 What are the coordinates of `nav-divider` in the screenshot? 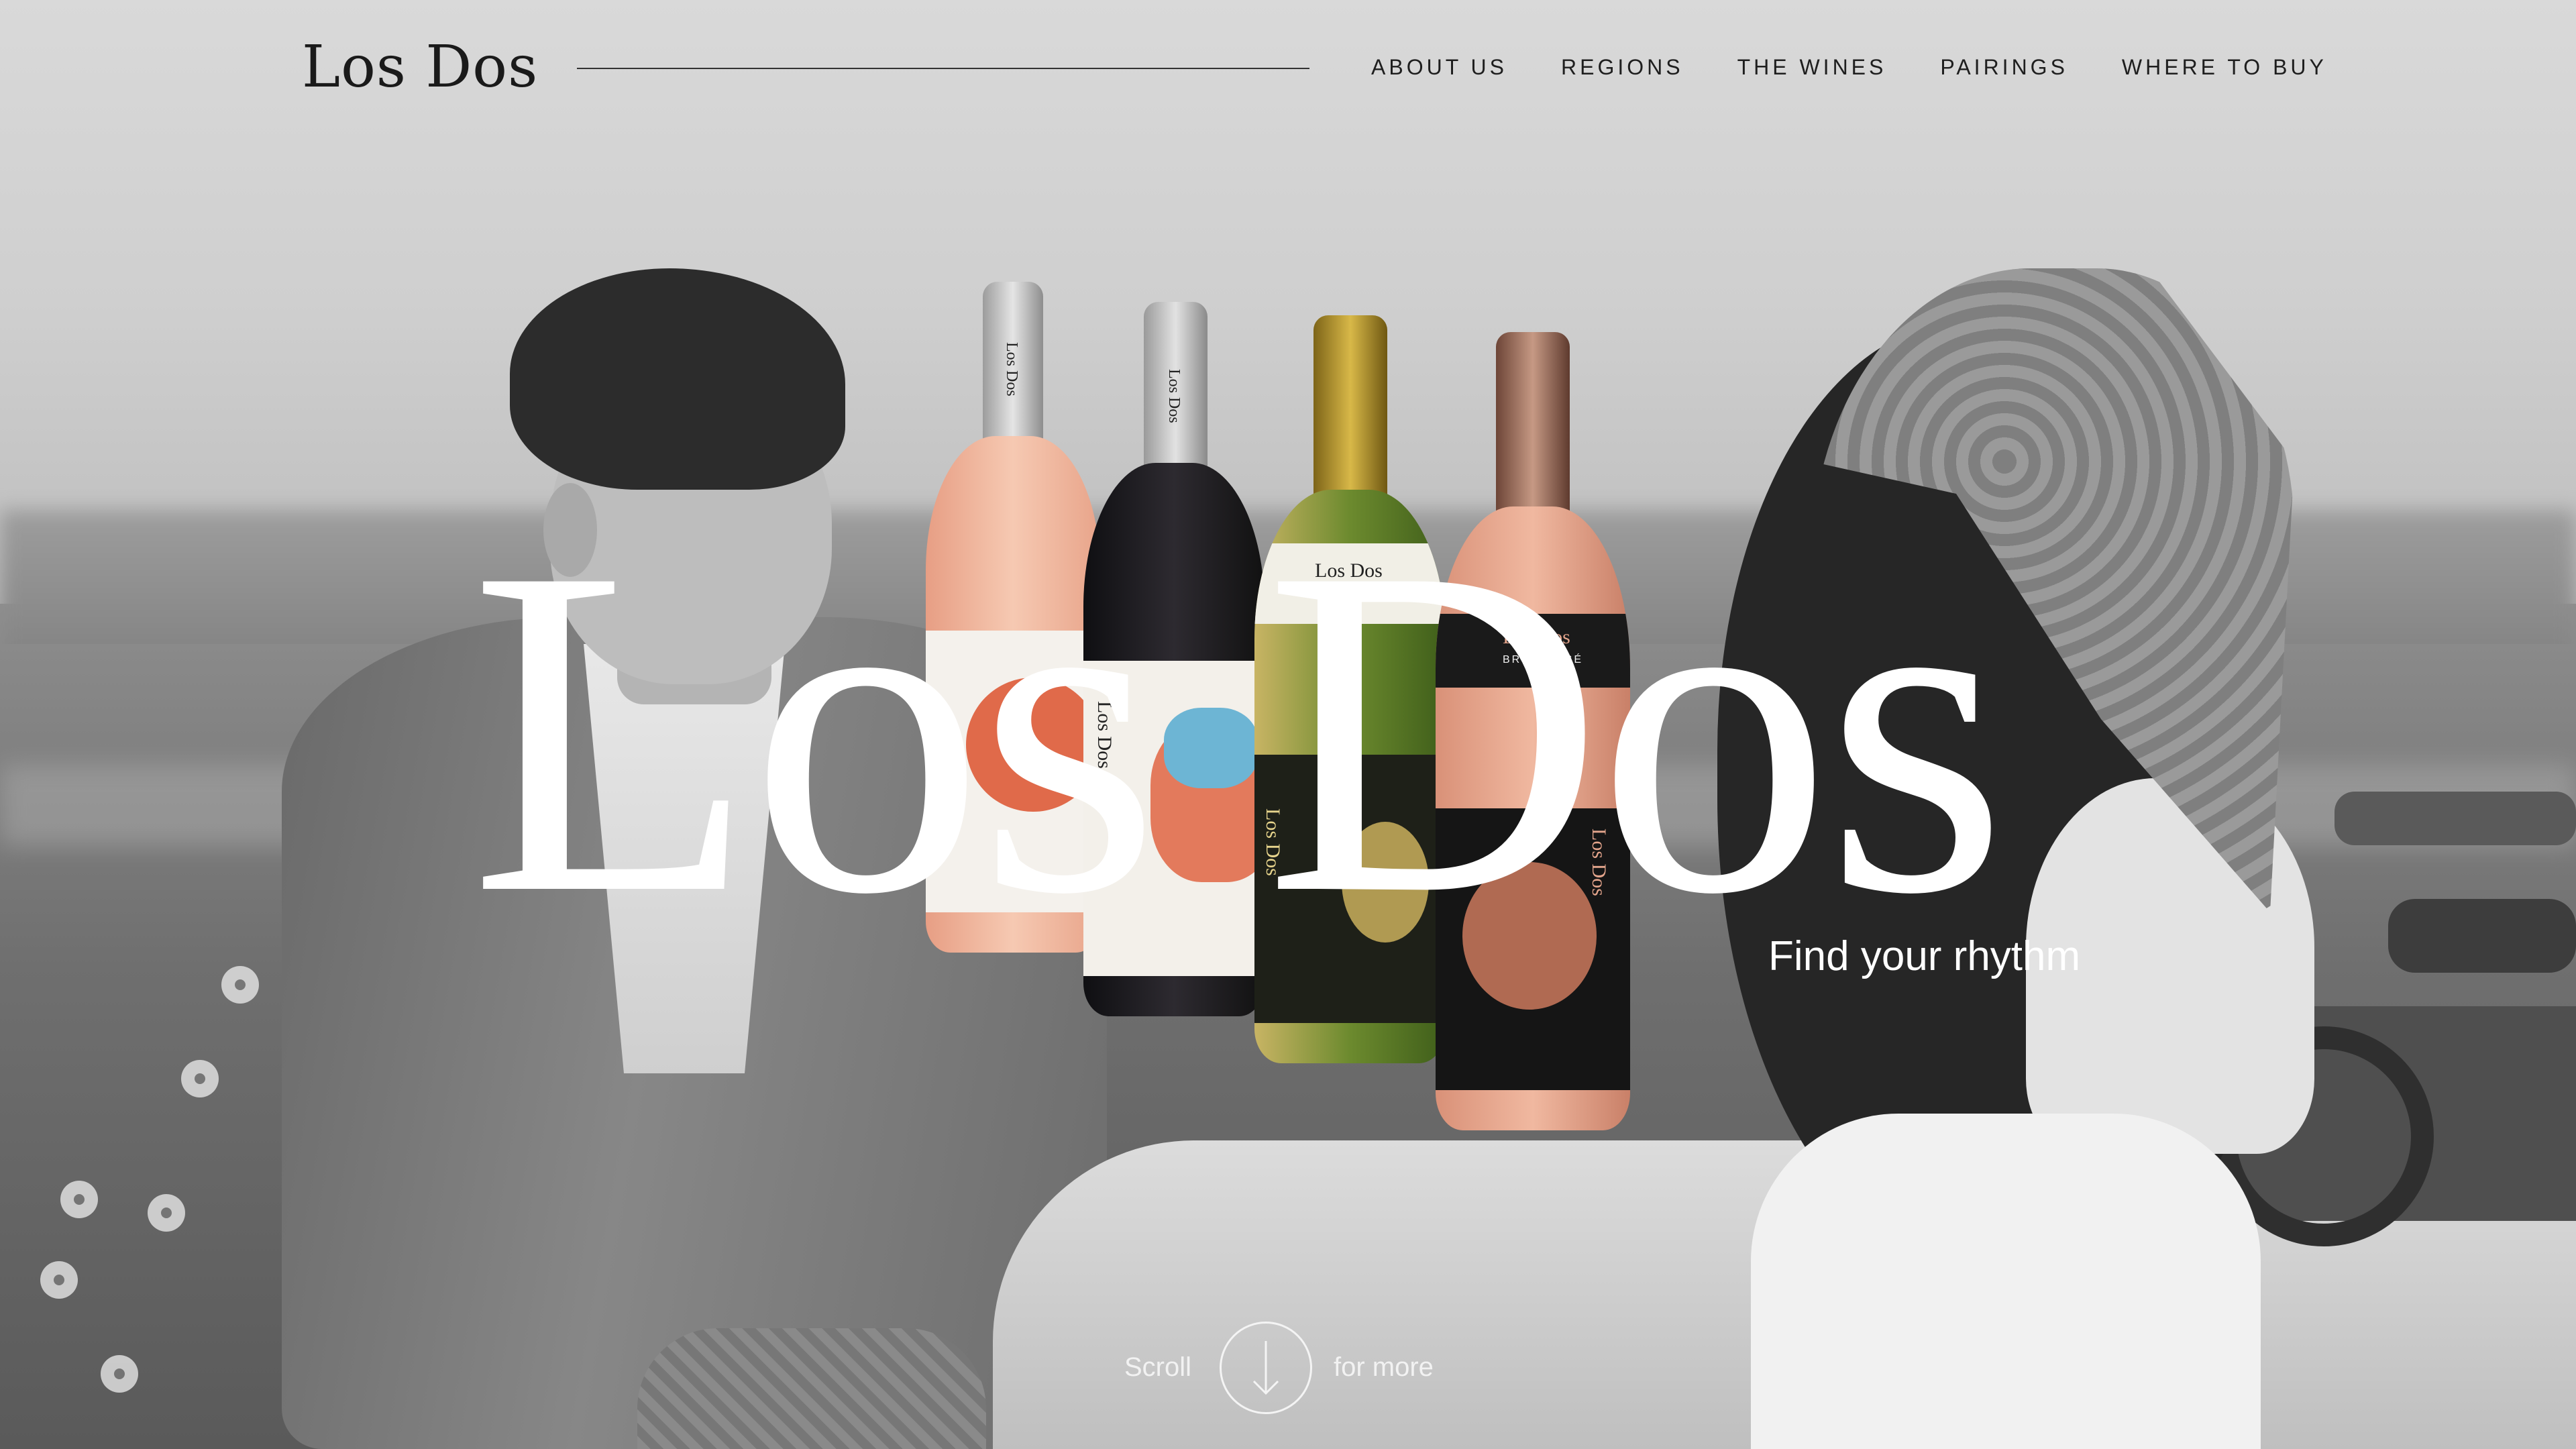 It's located at (943, 68).